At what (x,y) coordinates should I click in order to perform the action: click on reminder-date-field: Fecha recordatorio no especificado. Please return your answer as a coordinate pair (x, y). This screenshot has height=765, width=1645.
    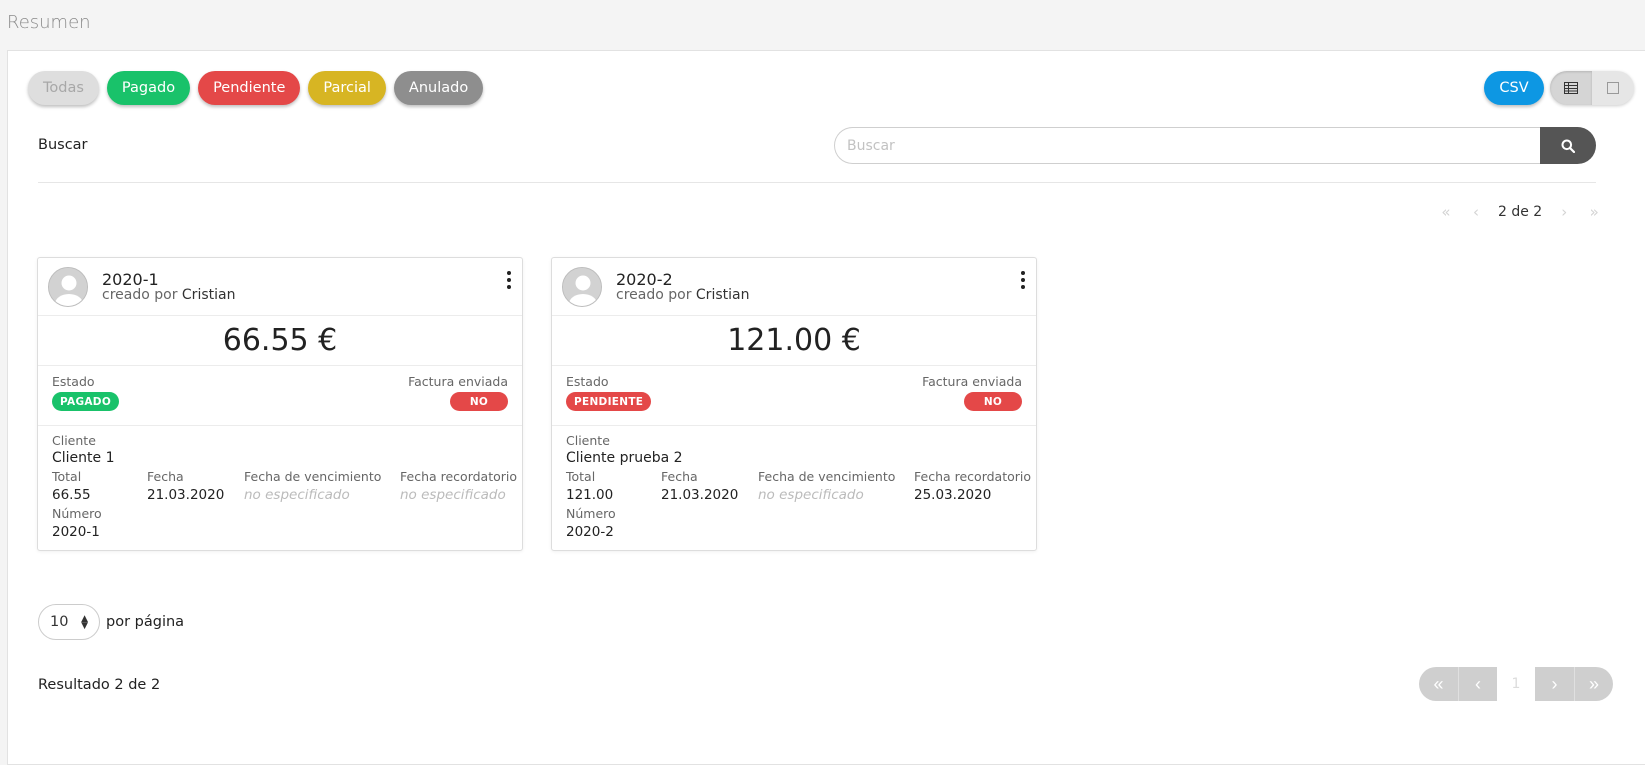
    Looking at the image, I should click on (458, 486).